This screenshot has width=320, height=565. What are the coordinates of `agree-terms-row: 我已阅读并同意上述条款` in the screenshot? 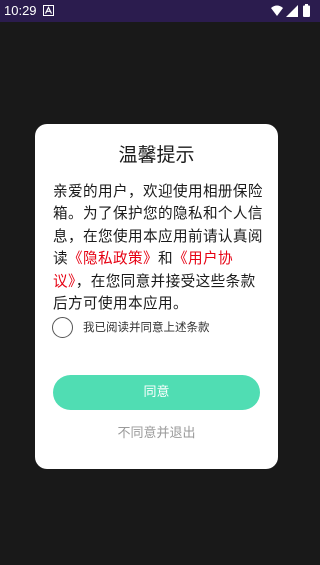 It's located at (157, 328).